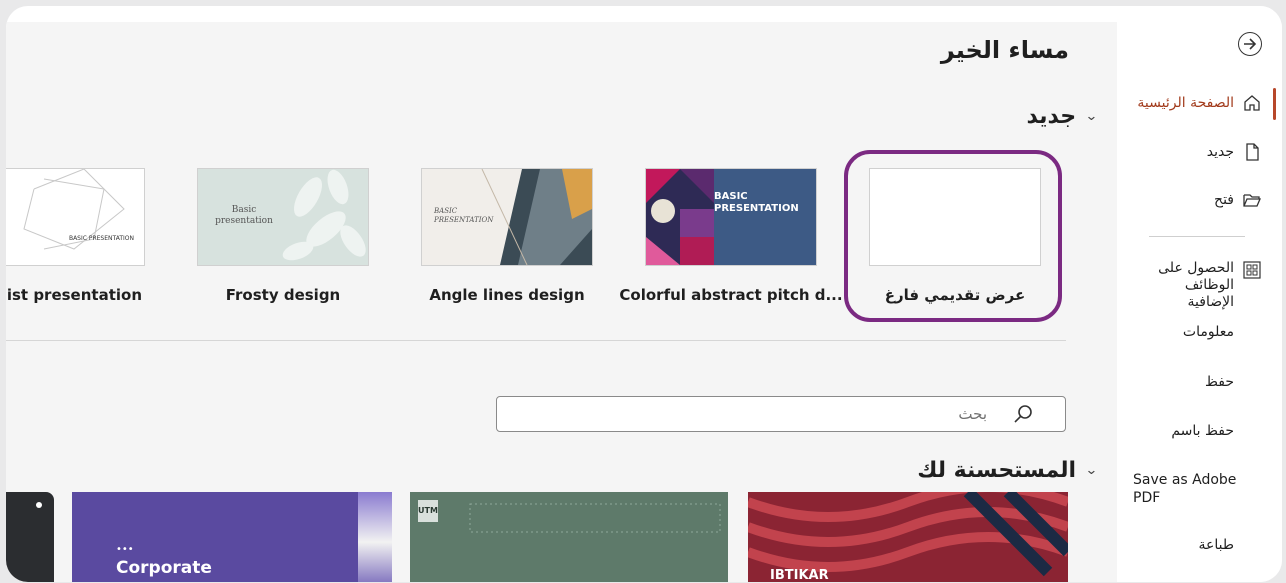 Image resolution: width=1286 pixels, height=583 pixels. I want to click on sidebar-item-addins: الحصول على الوظائف الإضافية, so click(1198, 285).